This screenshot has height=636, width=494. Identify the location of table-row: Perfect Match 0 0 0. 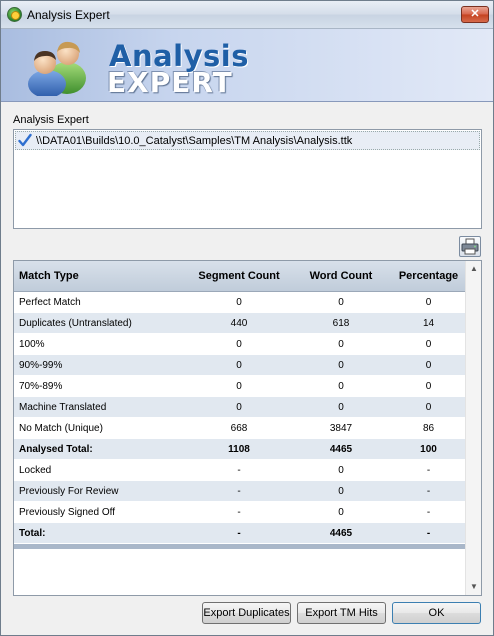
(239, 302).